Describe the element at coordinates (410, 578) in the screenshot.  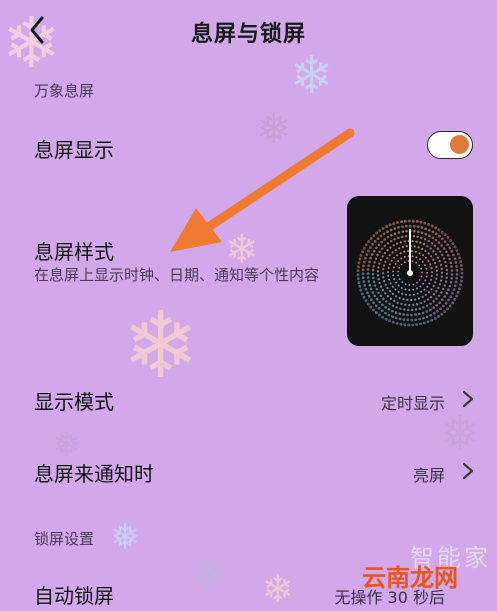
I see `watermark-bottom-text: 云南龙网` at that location.